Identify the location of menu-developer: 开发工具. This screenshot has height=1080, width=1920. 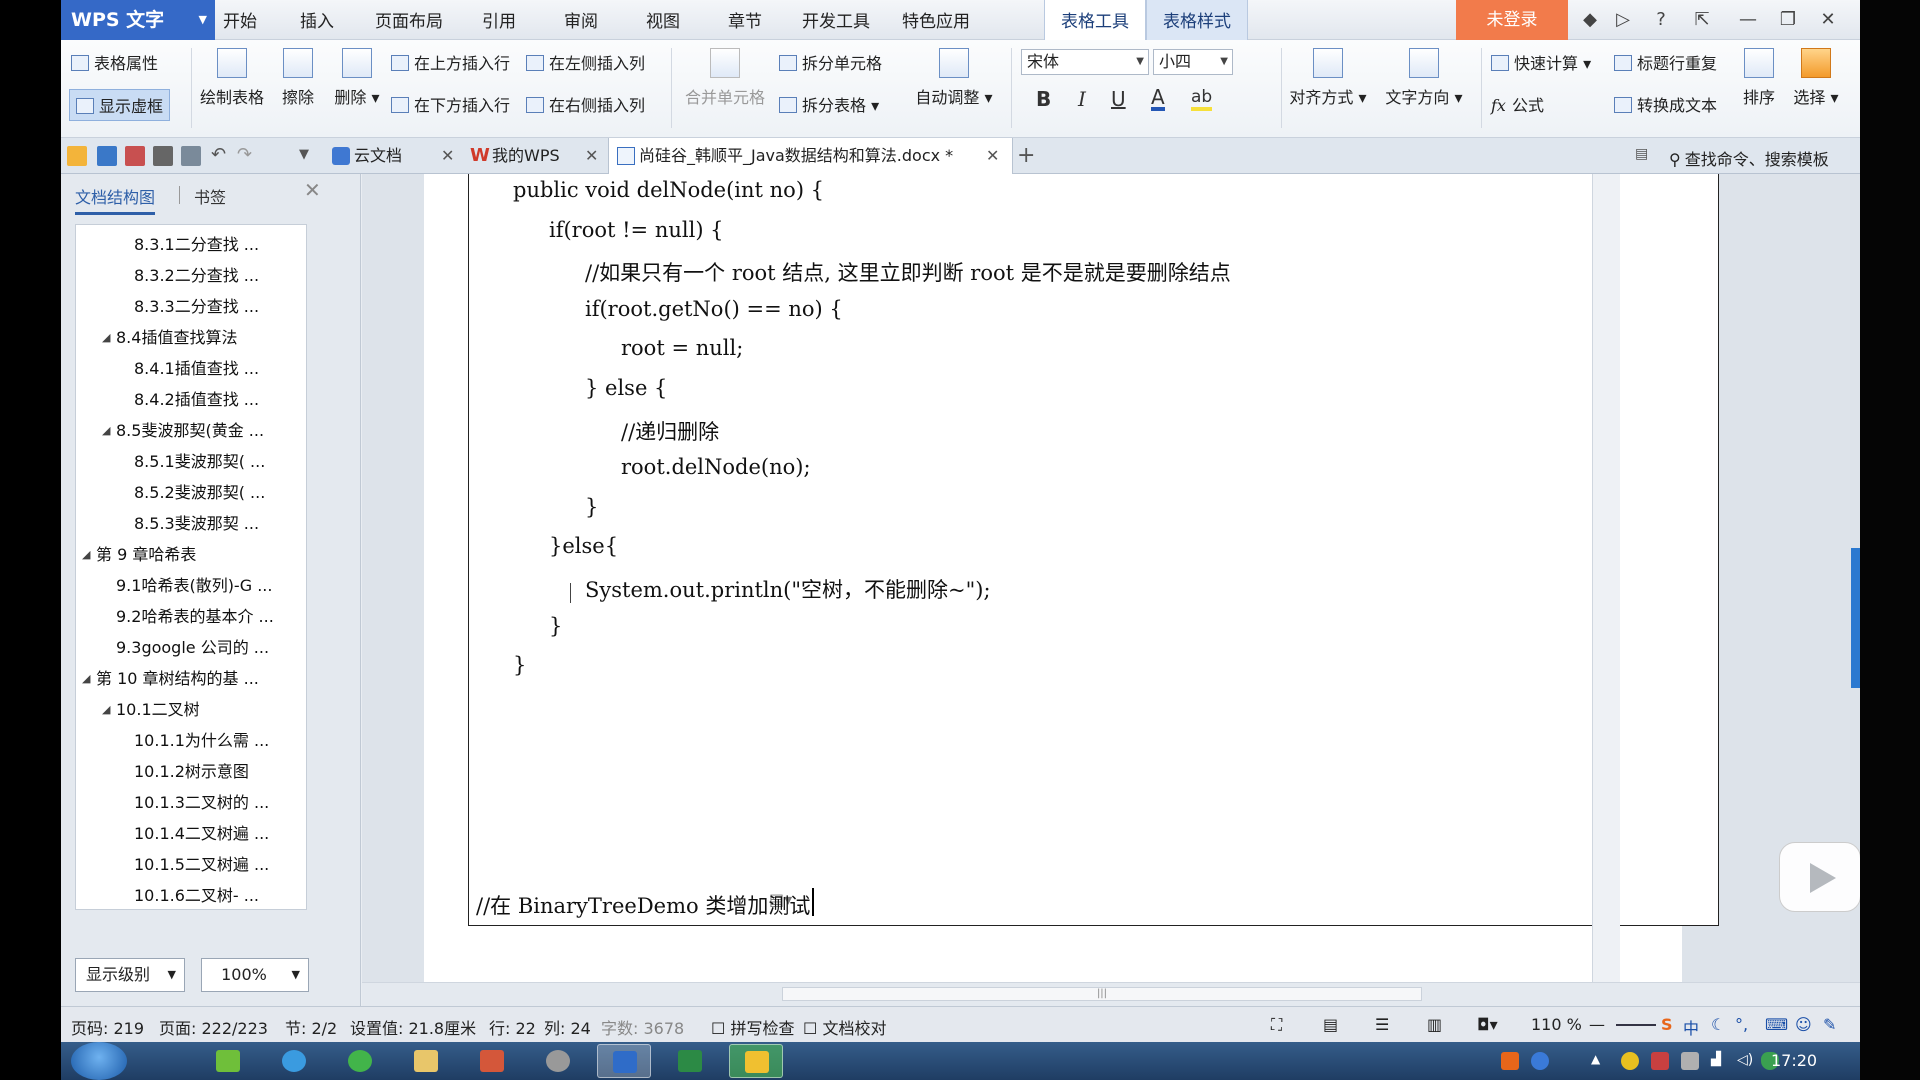
(836, 20).